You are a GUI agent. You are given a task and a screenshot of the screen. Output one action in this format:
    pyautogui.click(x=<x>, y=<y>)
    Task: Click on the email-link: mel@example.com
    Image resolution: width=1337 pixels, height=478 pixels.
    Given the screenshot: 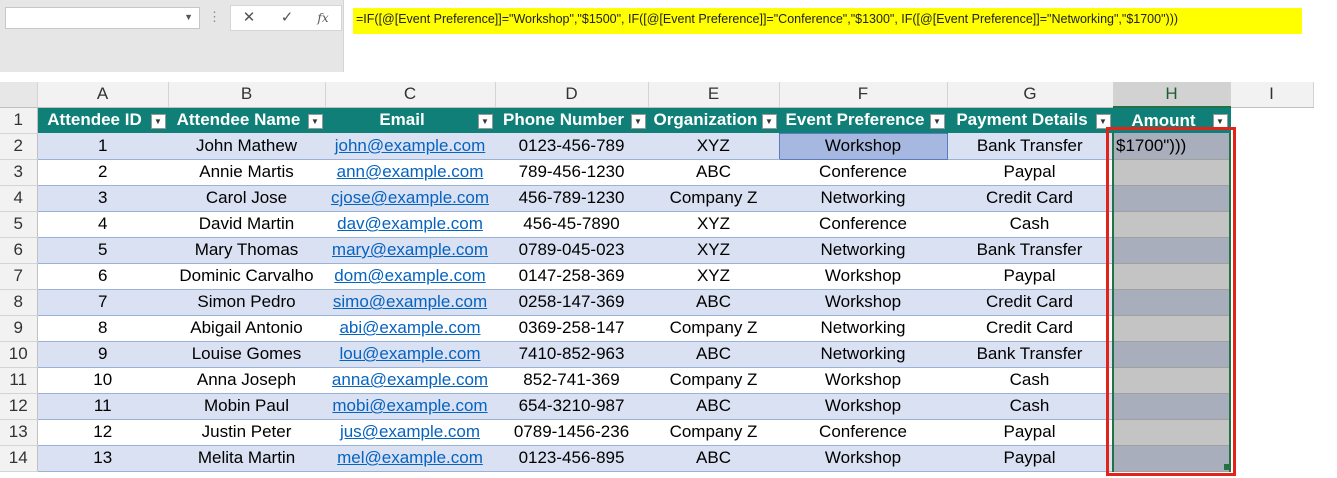 What is the action you would take?
    pyautogui.click(x=410, y=457)
    